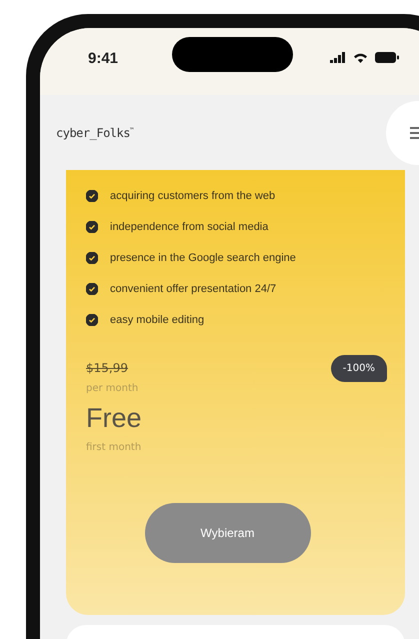 The width and height of the screenshot is (419, 639). What do you see at coordinates (114, 418) in the screenshot?
I see `price: Free` at bounding box center [114, 418].